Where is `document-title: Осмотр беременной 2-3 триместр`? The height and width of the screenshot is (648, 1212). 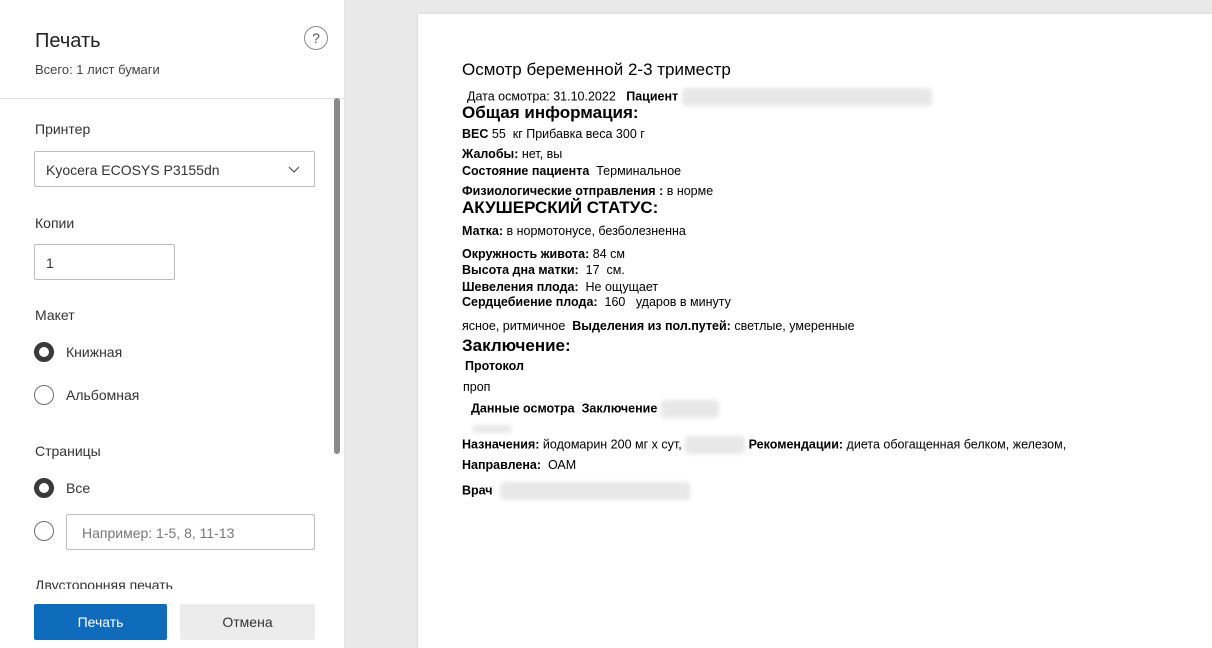
document-title: Осмотр беременной 2-3 триместр is located at coordinates (596, 69).